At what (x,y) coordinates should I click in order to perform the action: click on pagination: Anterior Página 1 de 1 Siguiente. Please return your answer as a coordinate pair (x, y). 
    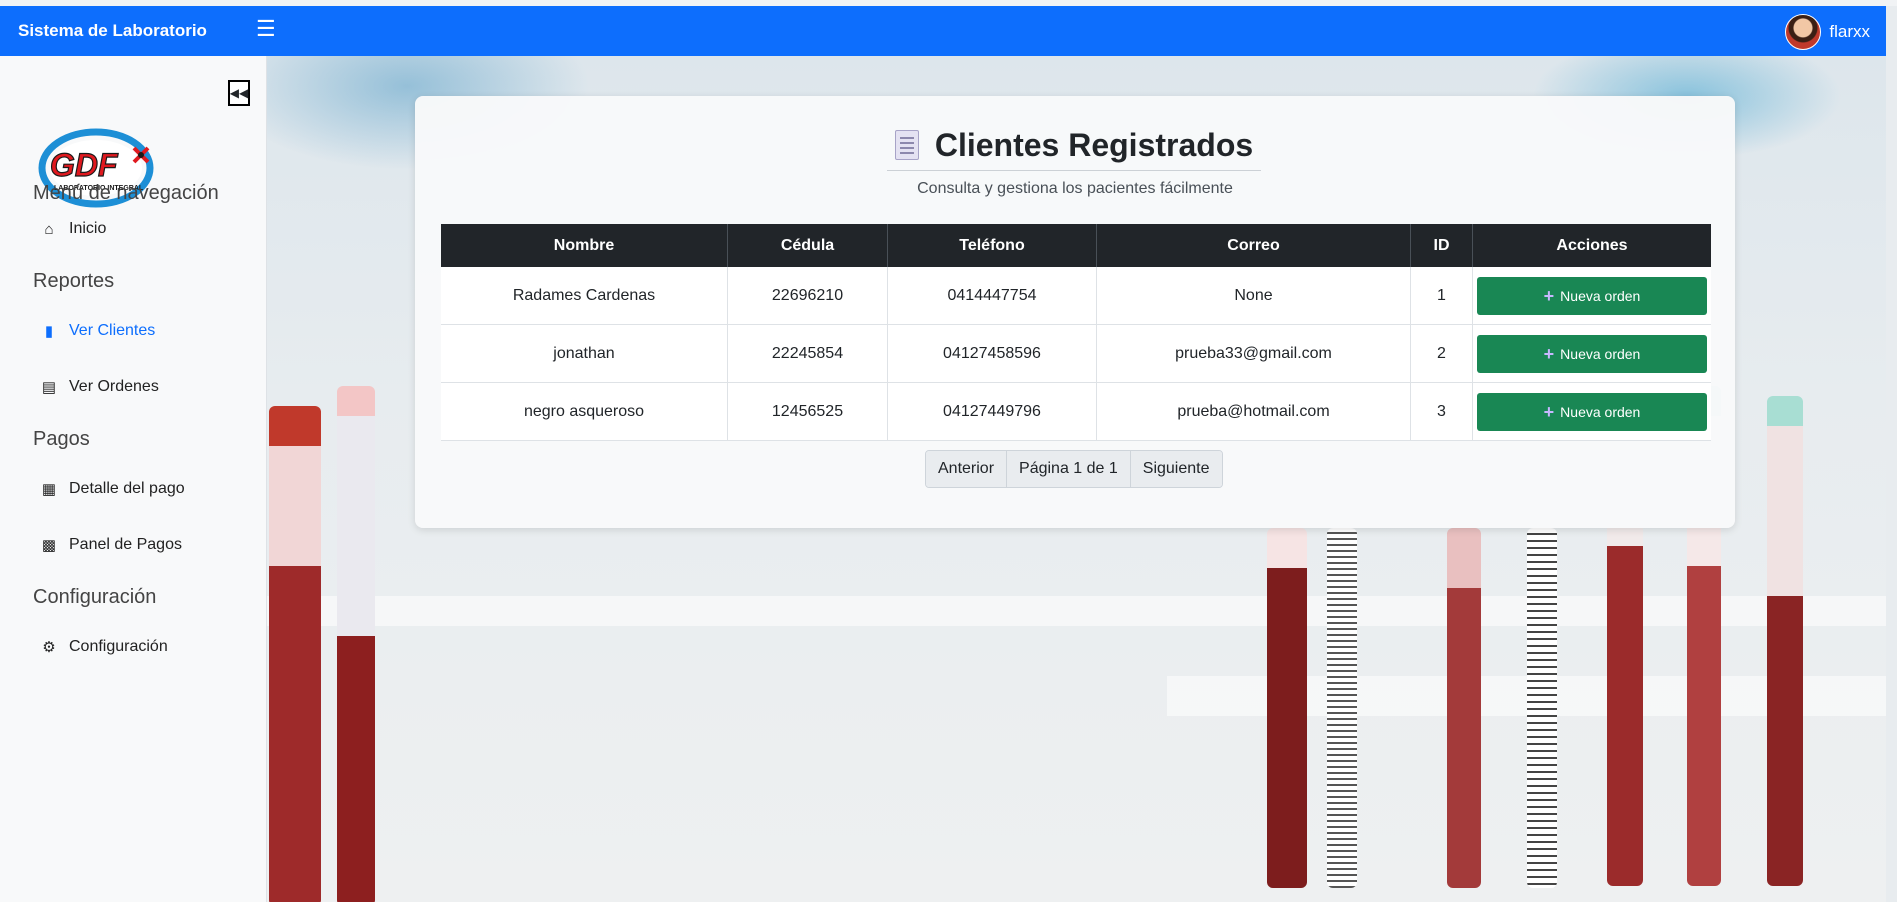
    Looking at the image, I should click on (1074, 469).